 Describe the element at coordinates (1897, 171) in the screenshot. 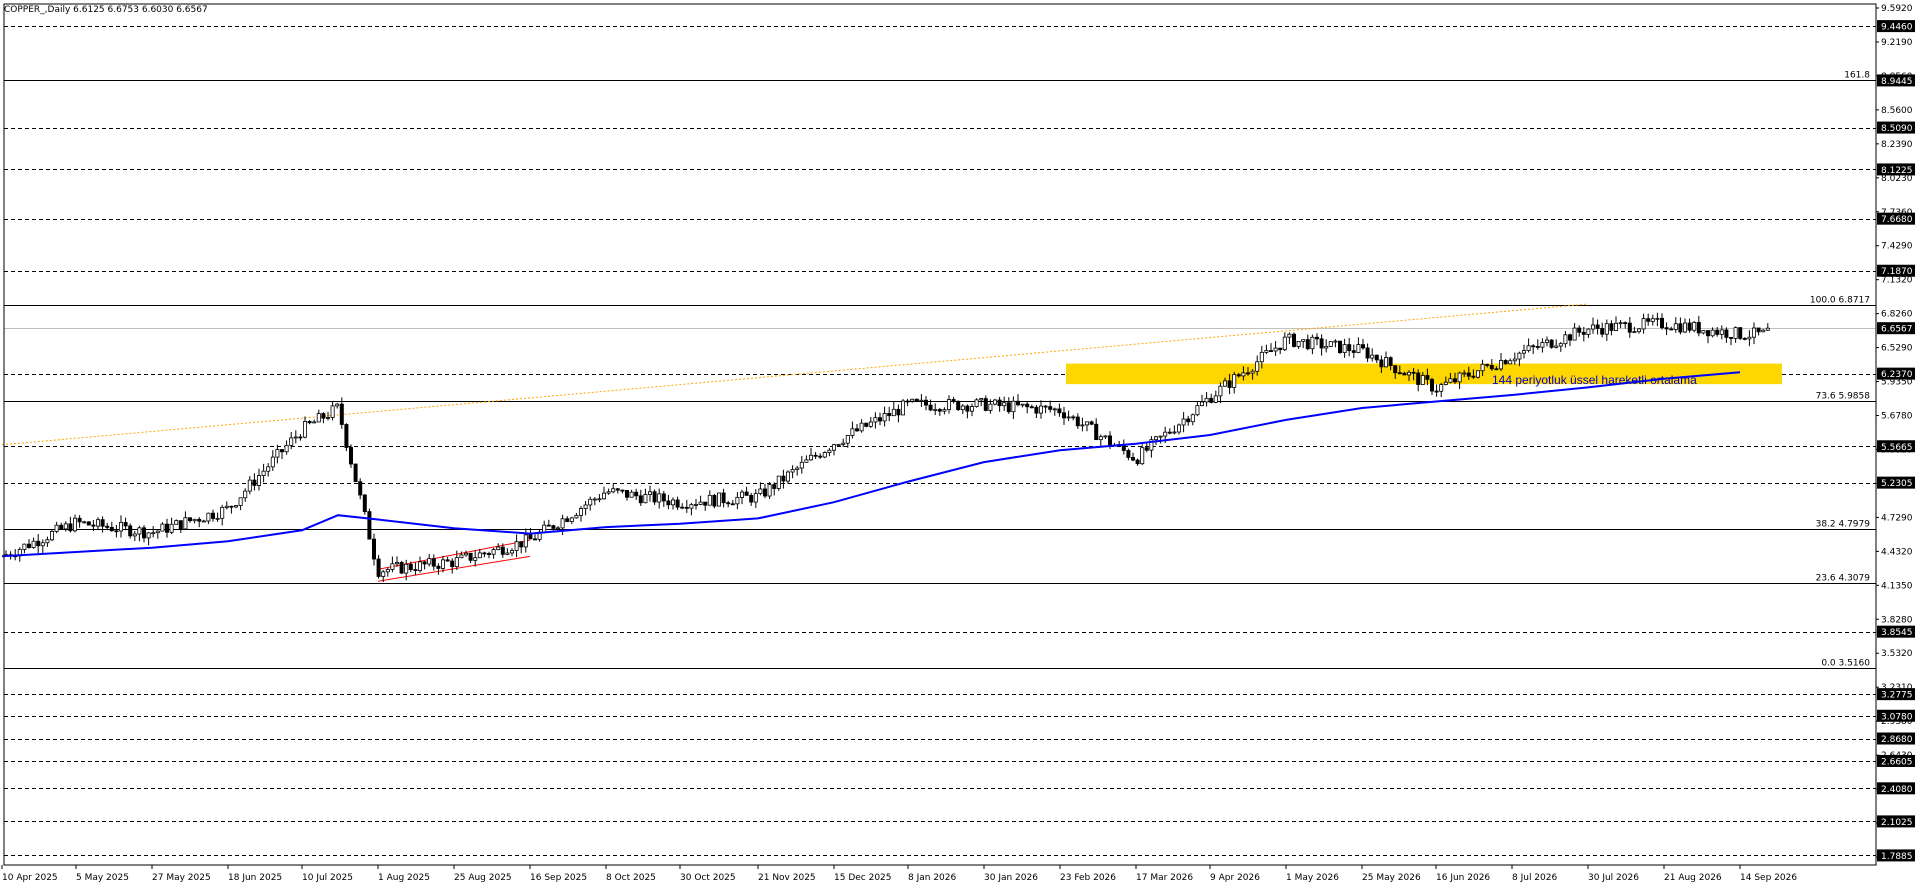

I see `price-badge-label: 8.1225` at that location.